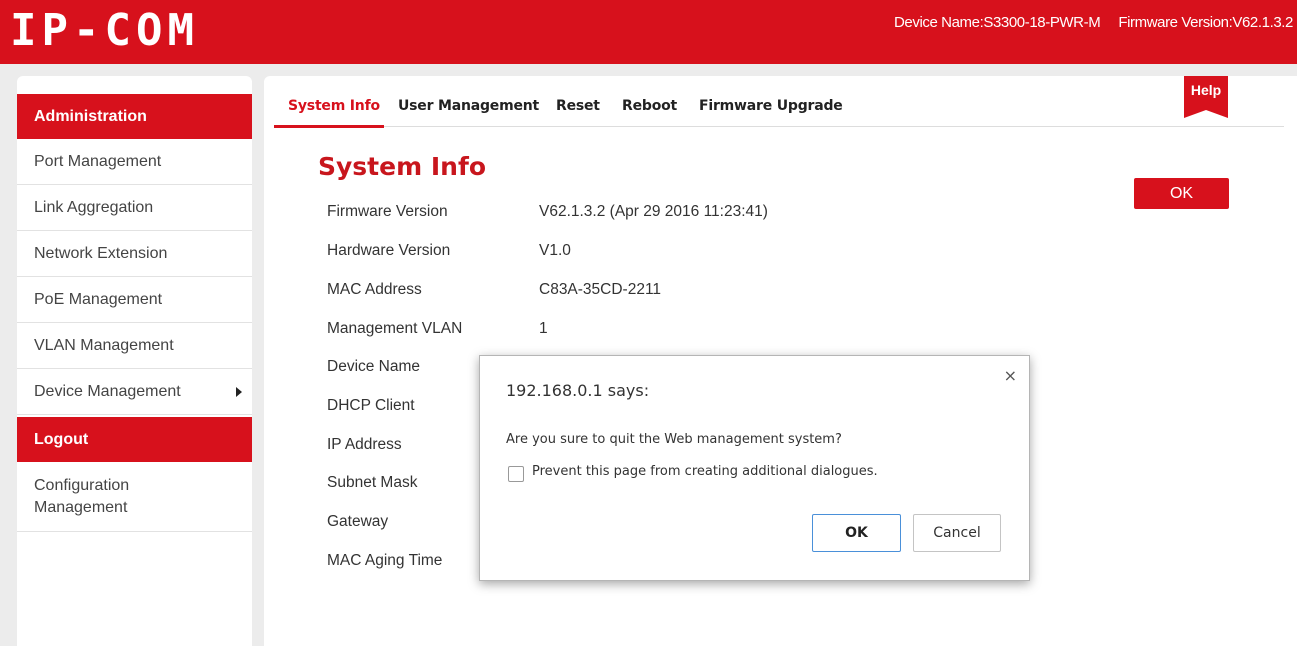  Describe the element at coordinates (134, 300) in the screenshot. I see `sidebar-item-poe-management: PoE Management` at that location.